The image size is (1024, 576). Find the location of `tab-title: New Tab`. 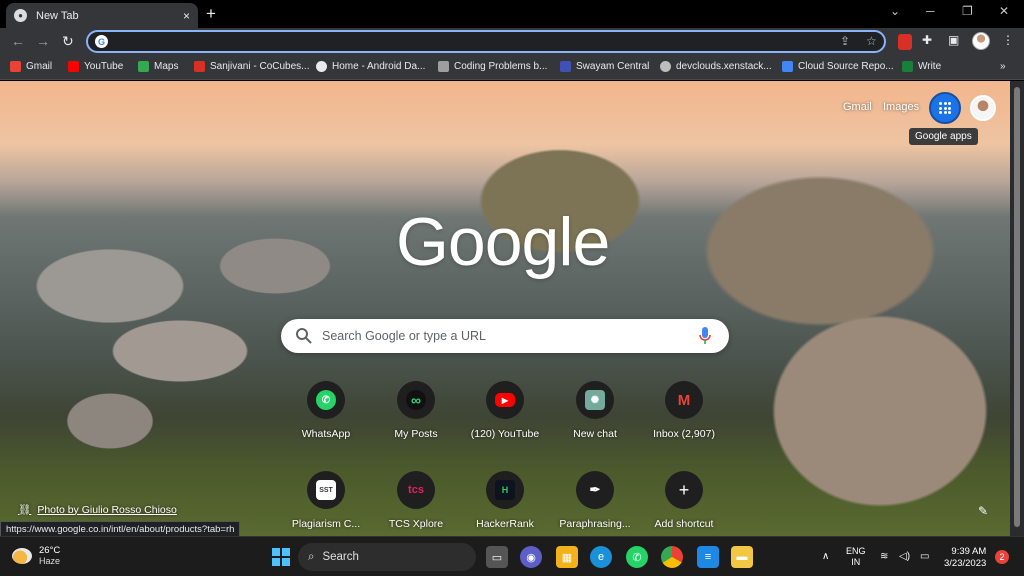

tab-title: New Tab is located at coordinates (57, 15).